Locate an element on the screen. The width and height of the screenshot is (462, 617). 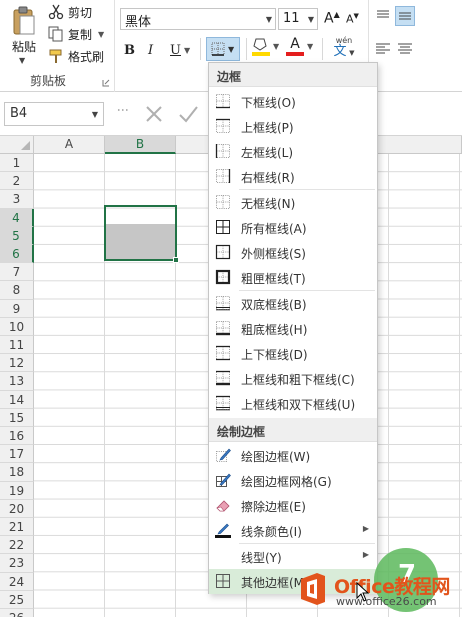
font-color-button: A ▼ is located at coordinates (299, 46).